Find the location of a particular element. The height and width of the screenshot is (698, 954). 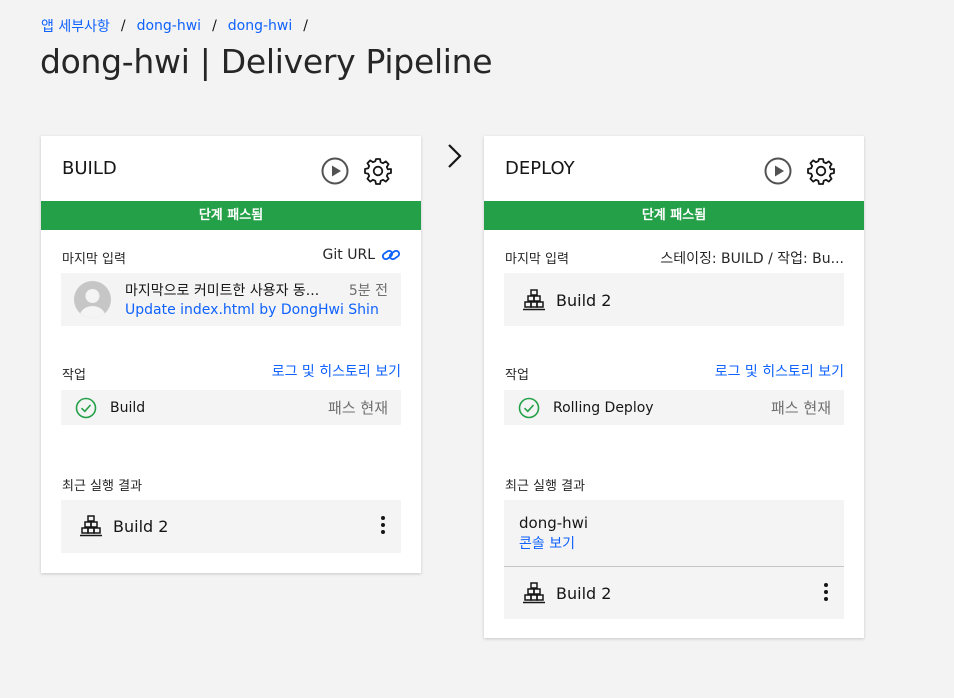

stage-header: BUILD is located at coordinates (231, 168).